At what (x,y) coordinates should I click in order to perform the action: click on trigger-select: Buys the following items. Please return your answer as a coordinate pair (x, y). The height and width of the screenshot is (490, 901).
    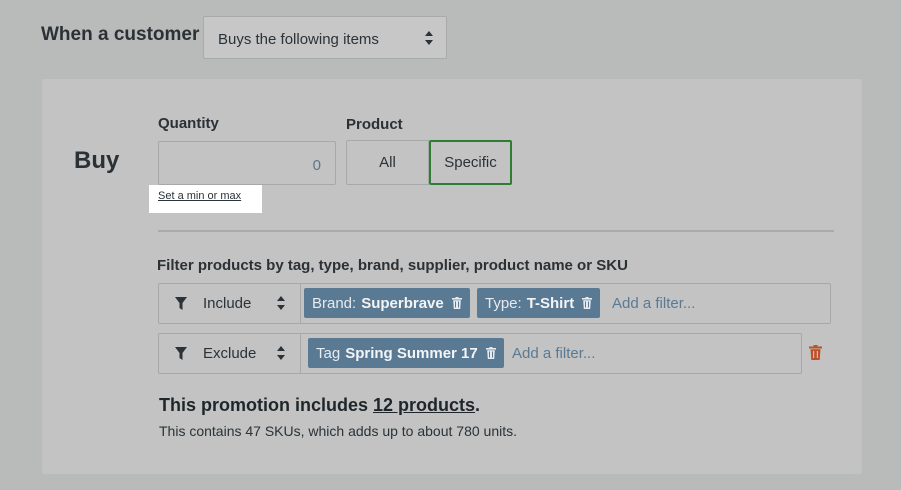
    Looking at the image, I should click on (325, 37).